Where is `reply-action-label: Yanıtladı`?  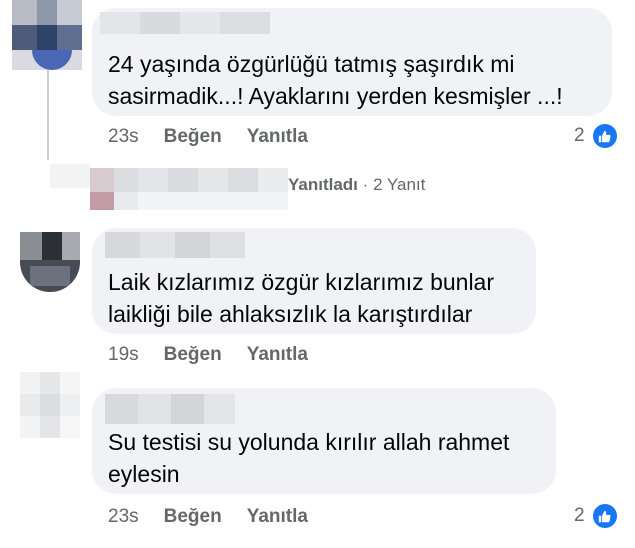 reply-action-label: Yanıtladı is located at coordinates (323, 184).